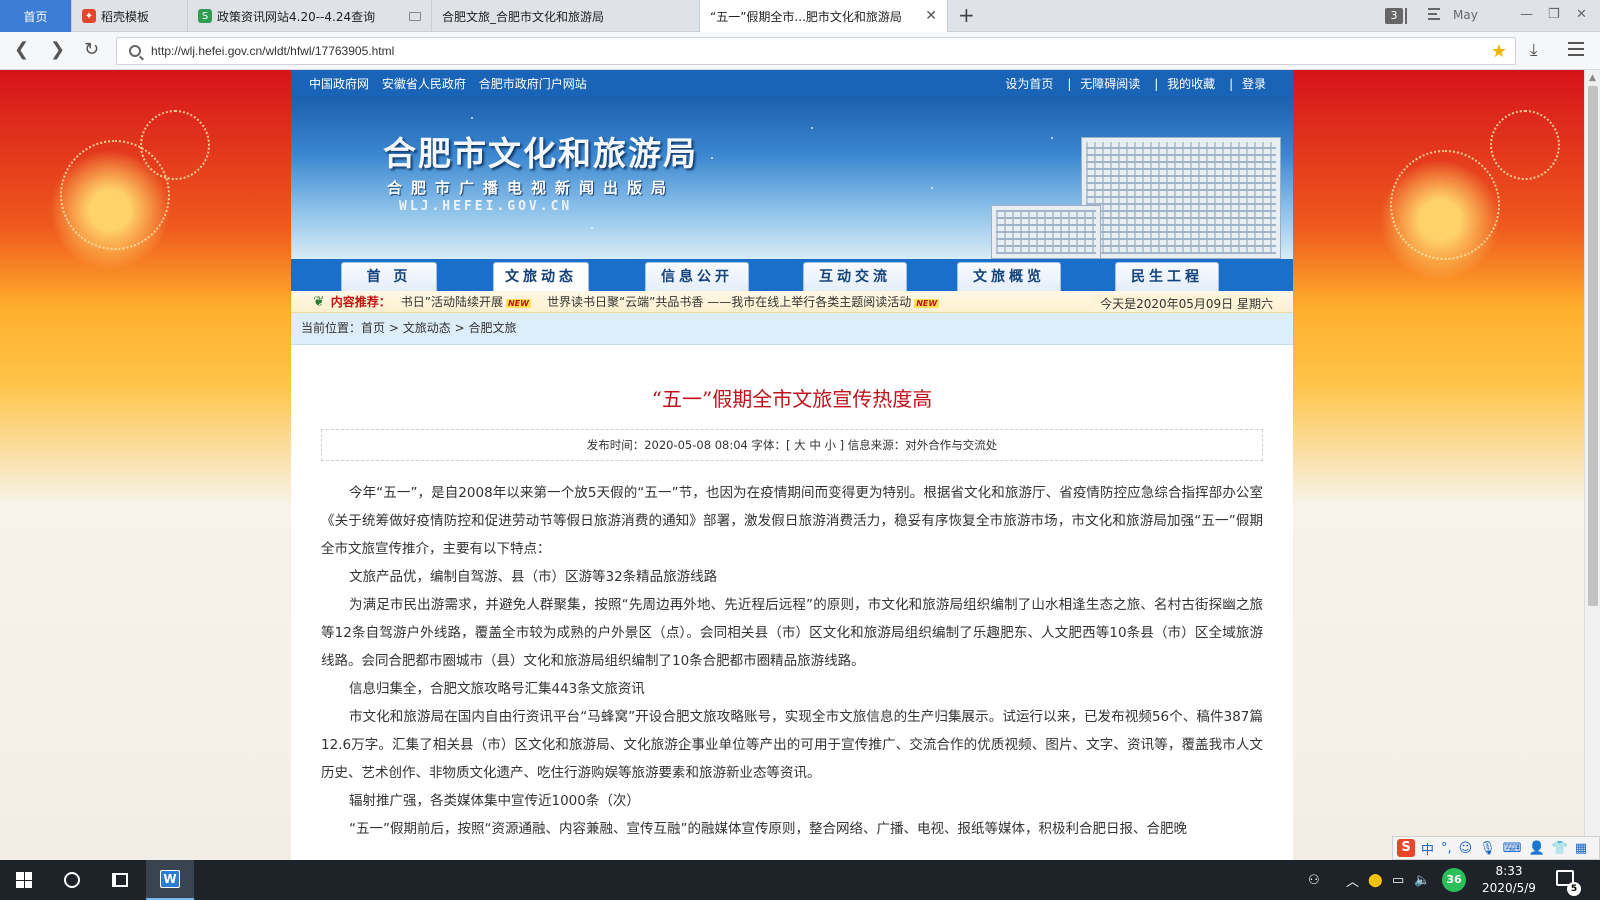  I want to click on set-homepage-link: 设为首页, so click(1029, 84).